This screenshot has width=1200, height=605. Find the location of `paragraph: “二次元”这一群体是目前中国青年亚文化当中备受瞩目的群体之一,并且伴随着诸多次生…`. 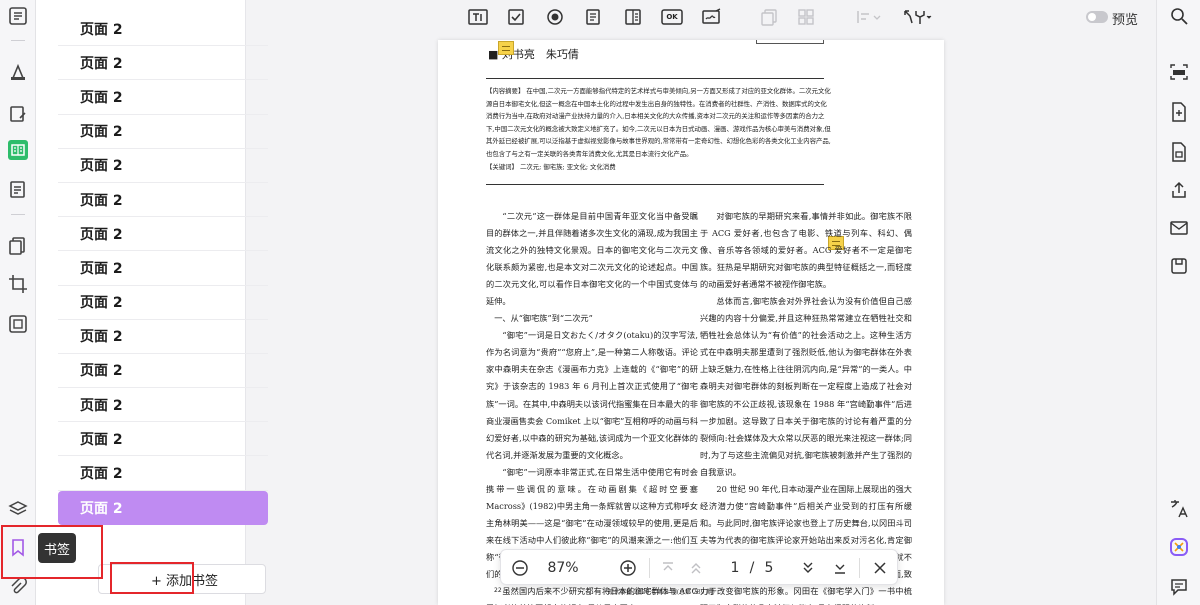

paragraph: “二次元”这一群体是目前中国青年亚文化当中备受瞩目的群体之一,并且伴随着诸多次生… is located at coordinates (592, 259).